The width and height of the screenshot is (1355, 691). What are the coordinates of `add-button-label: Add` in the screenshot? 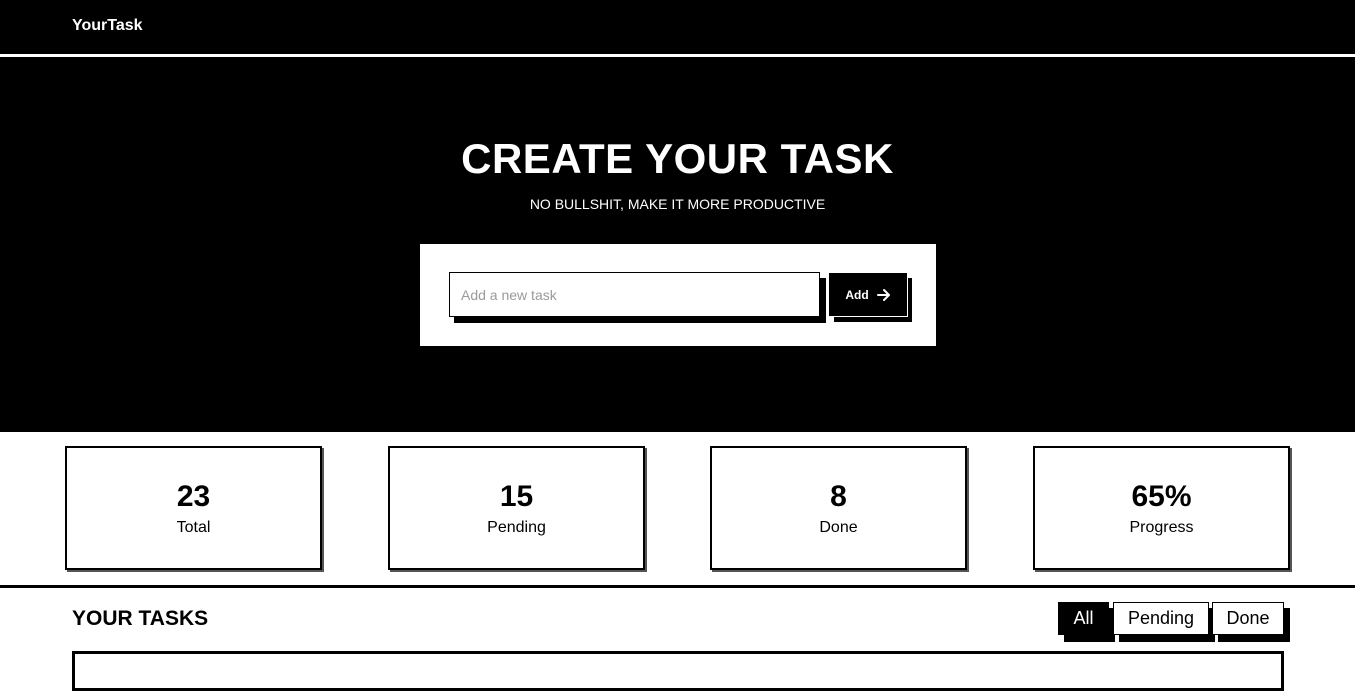 It's located at (857, 294).